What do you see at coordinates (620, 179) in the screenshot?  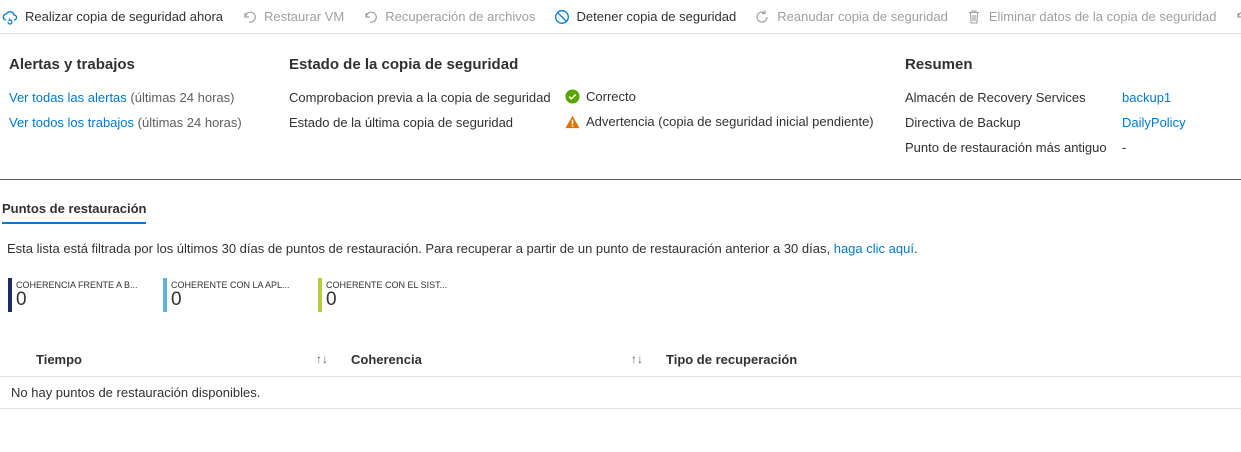 I see `section-divider` at bounding box center [620, 179].